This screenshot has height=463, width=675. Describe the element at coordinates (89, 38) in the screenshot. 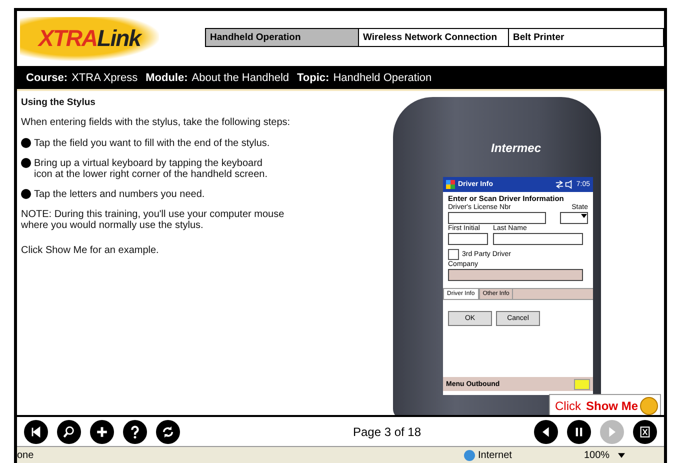

I see `logo: XTRALink` at that location.